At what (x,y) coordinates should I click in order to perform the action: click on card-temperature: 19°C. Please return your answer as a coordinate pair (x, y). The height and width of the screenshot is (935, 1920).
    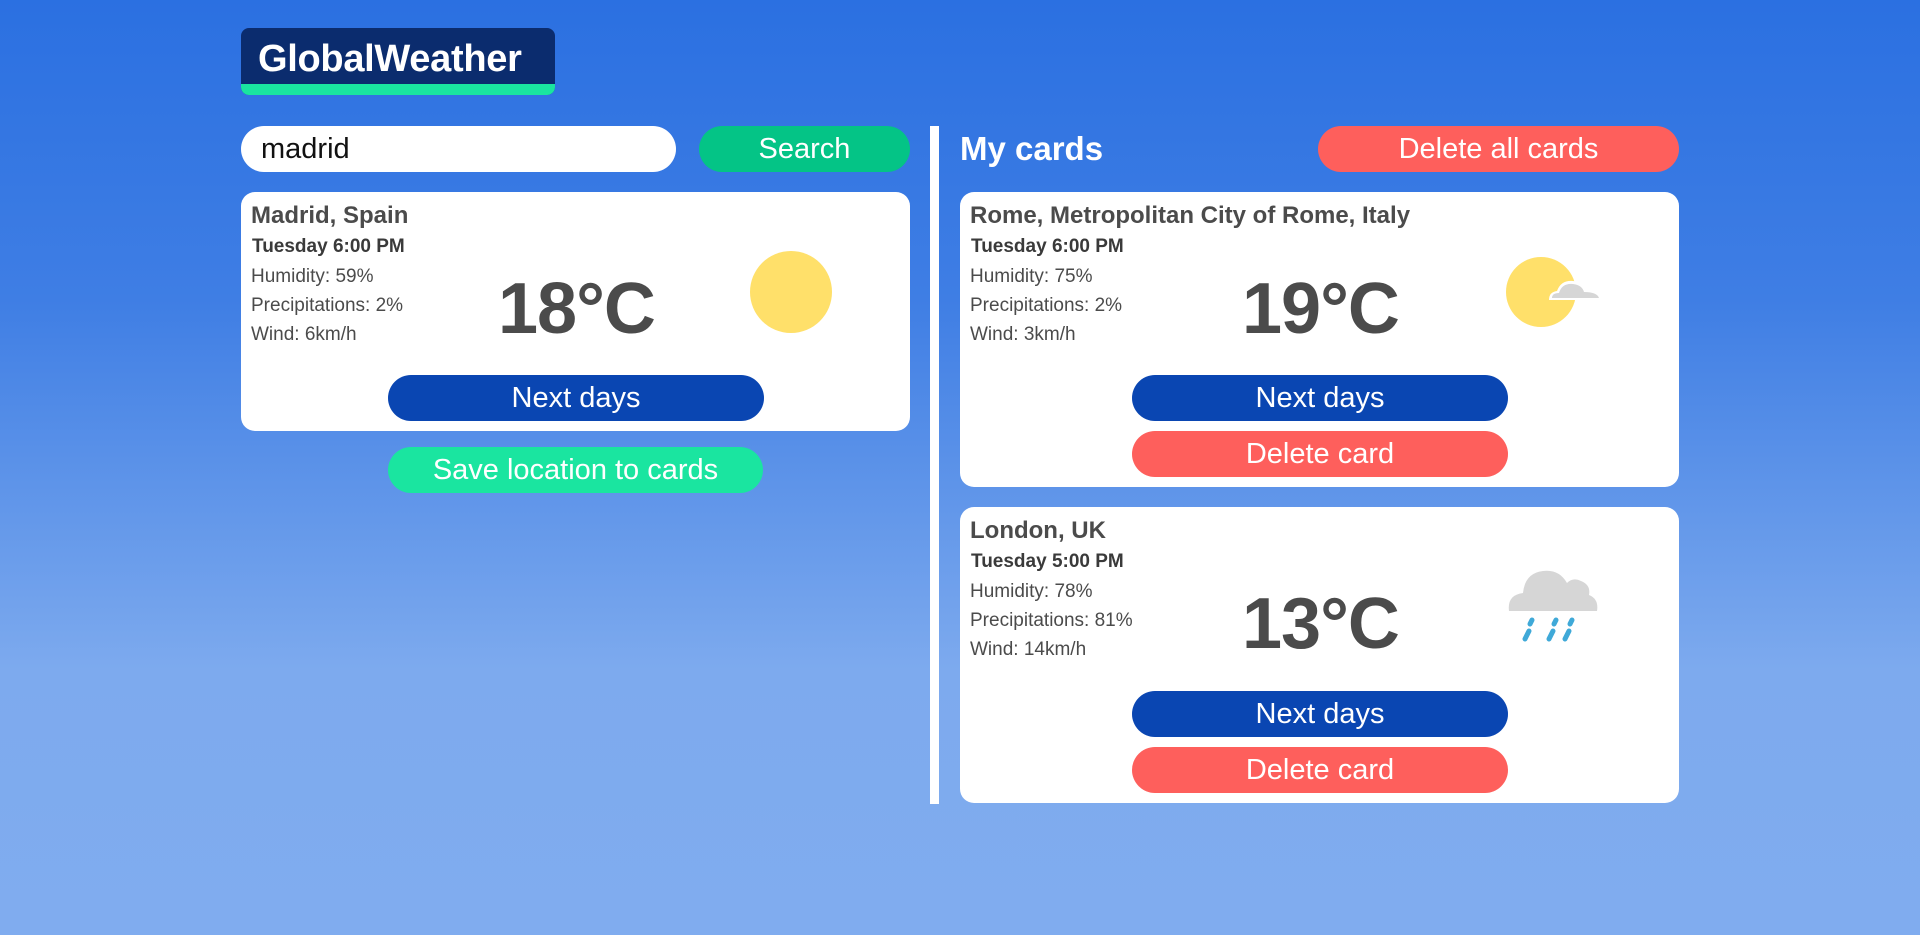
    Looking at the image, I should click on (1321, 309).